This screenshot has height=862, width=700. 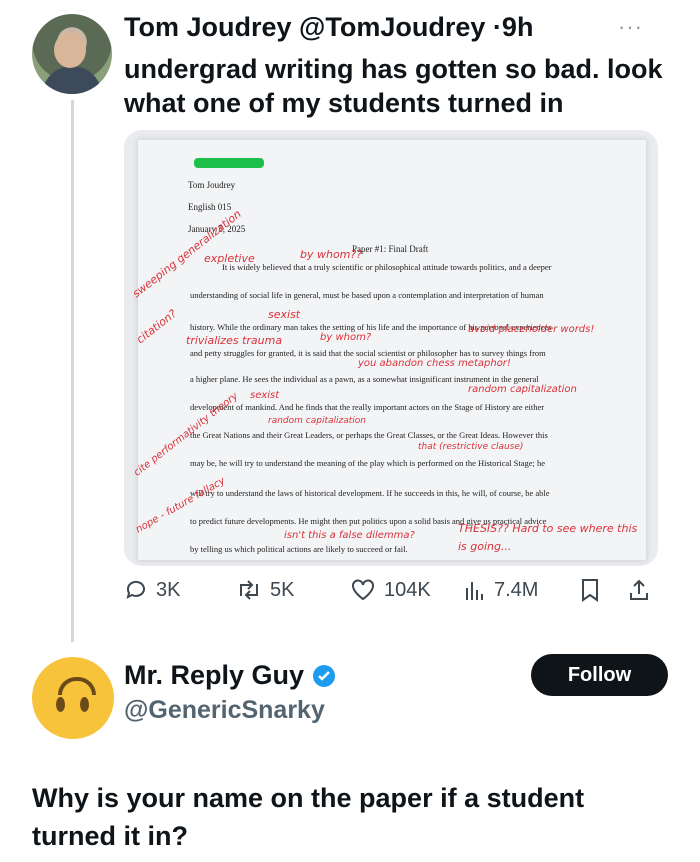 I want to click on paper-title: Paper #1: Final Draft, so click(x=390, y=249).